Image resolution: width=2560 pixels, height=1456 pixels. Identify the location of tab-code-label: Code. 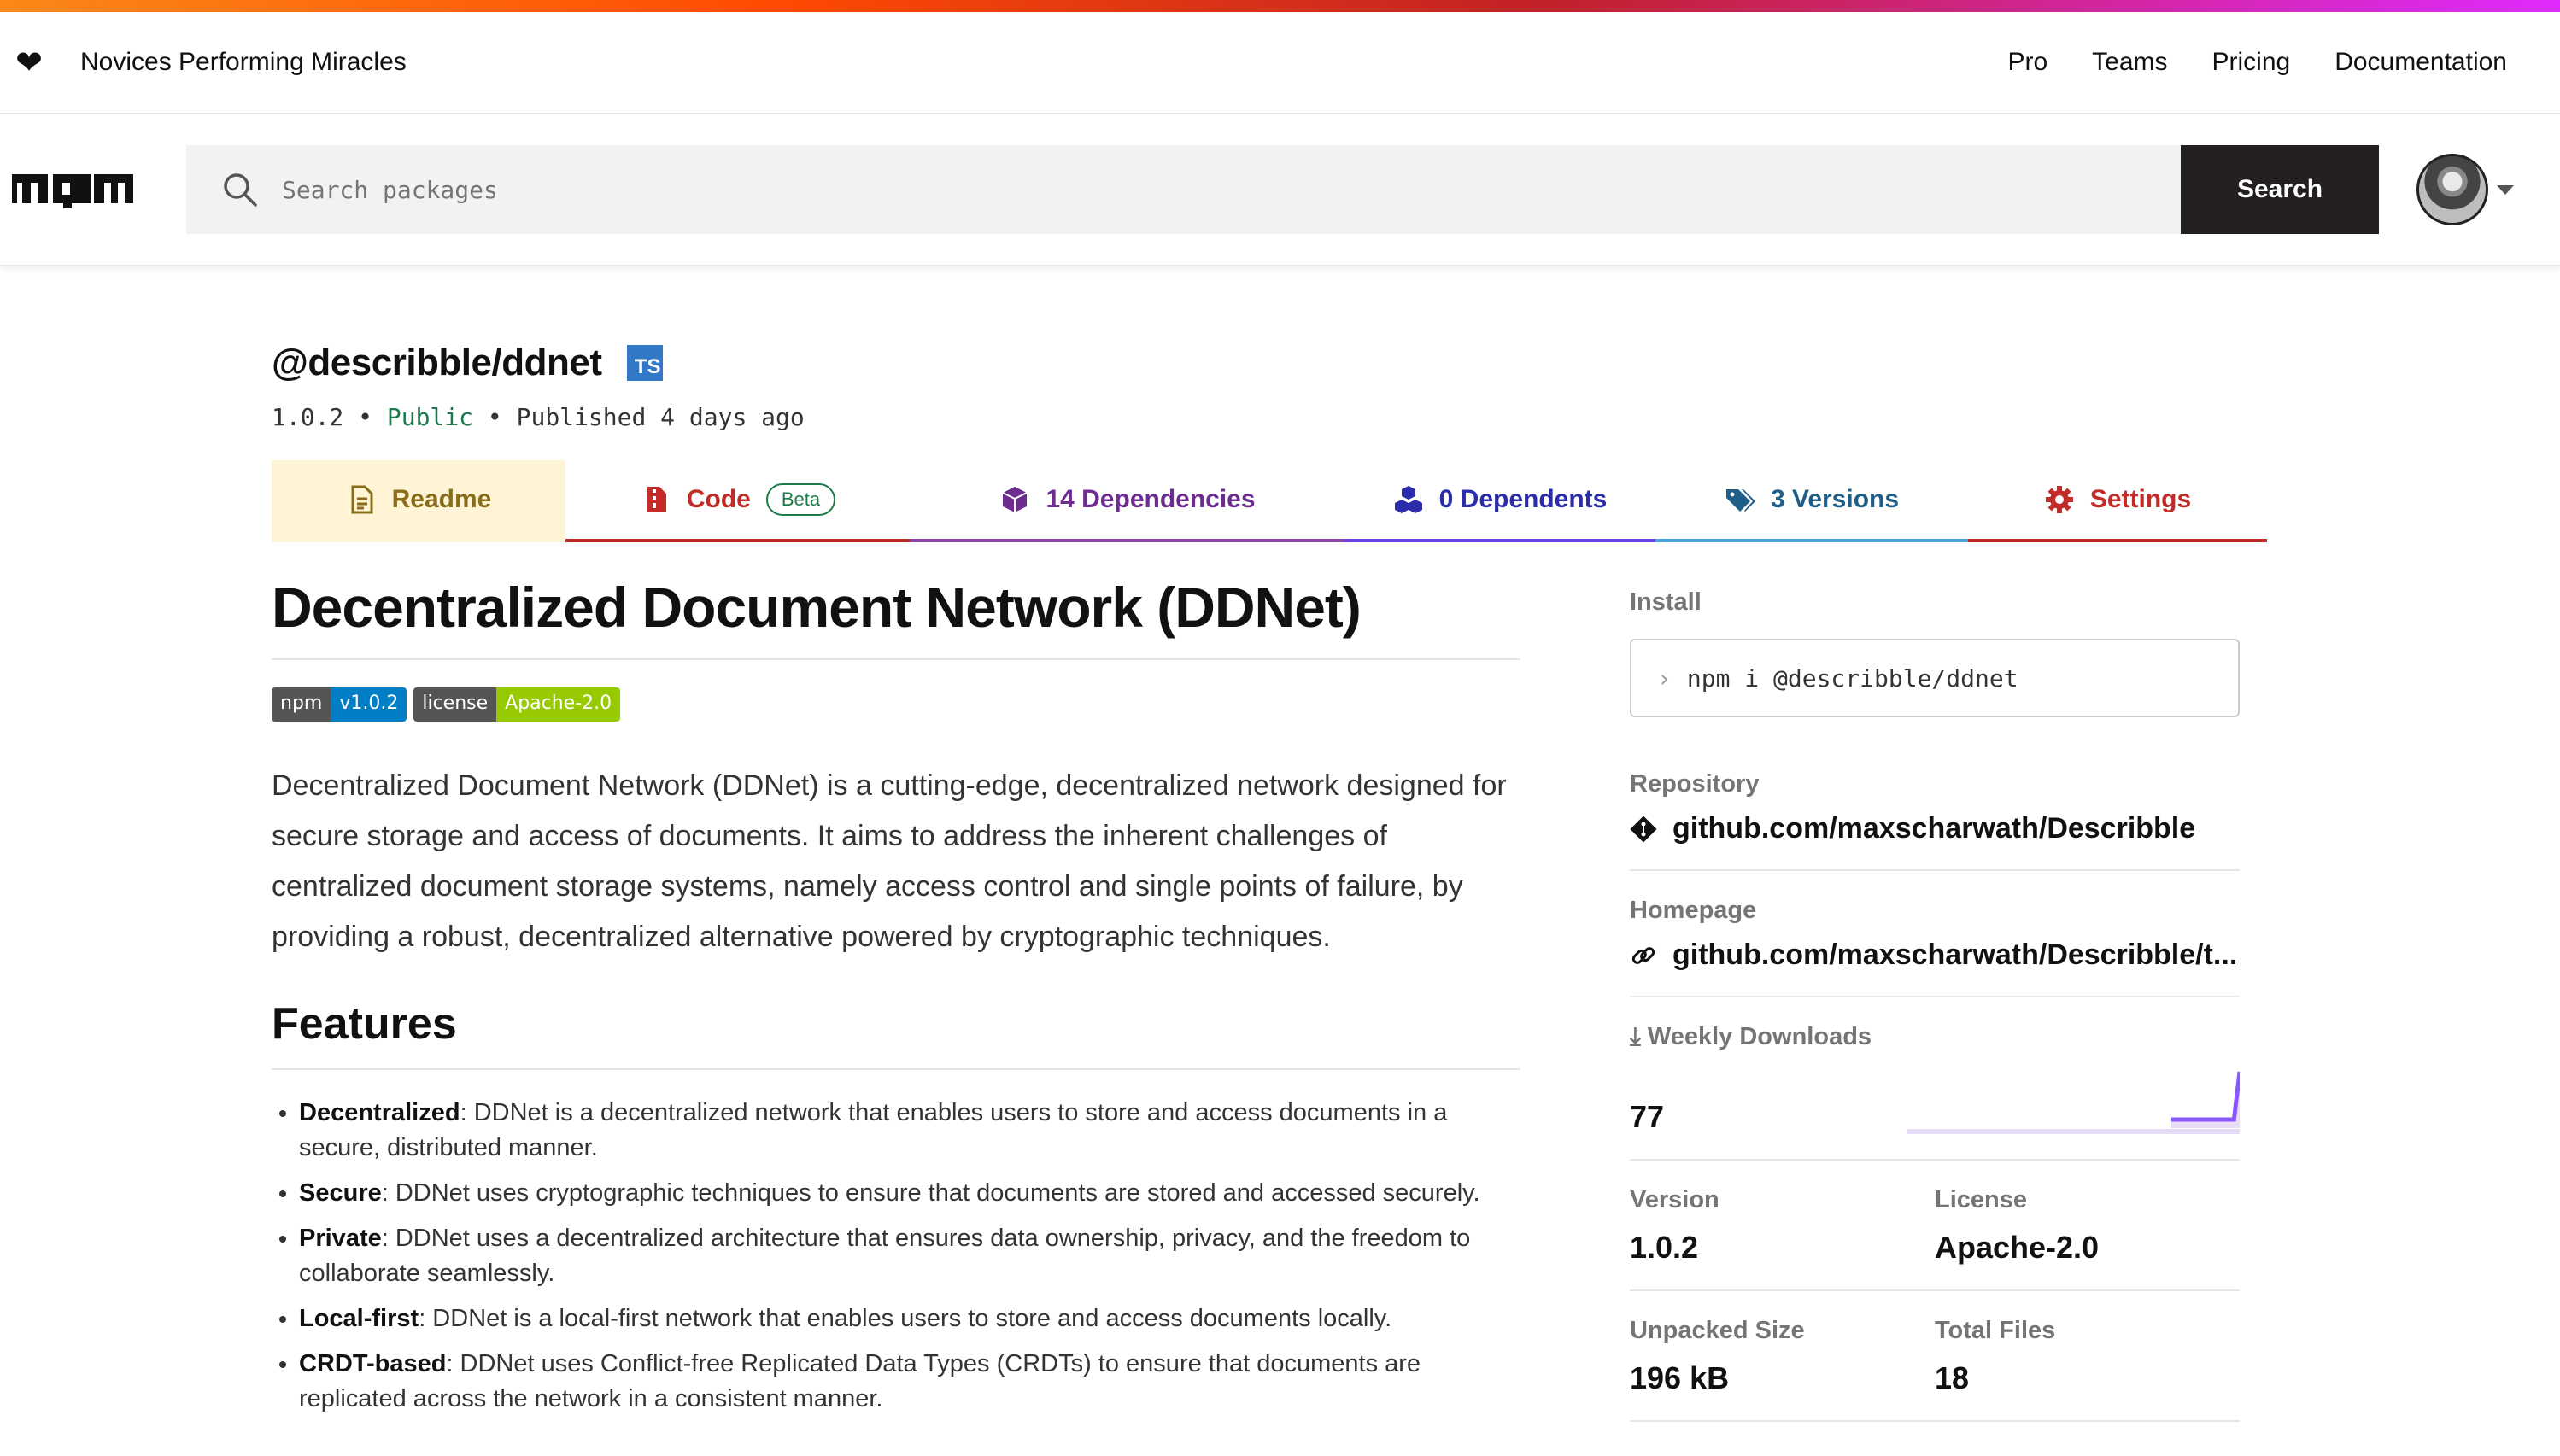
(718, 499).